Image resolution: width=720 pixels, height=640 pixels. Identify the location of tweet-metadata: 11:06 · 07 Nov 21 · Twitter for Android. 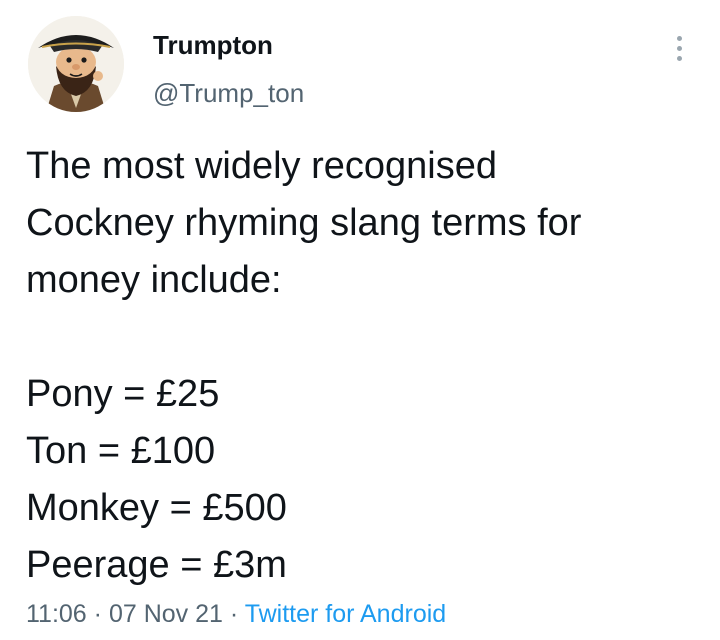
(236, 614).